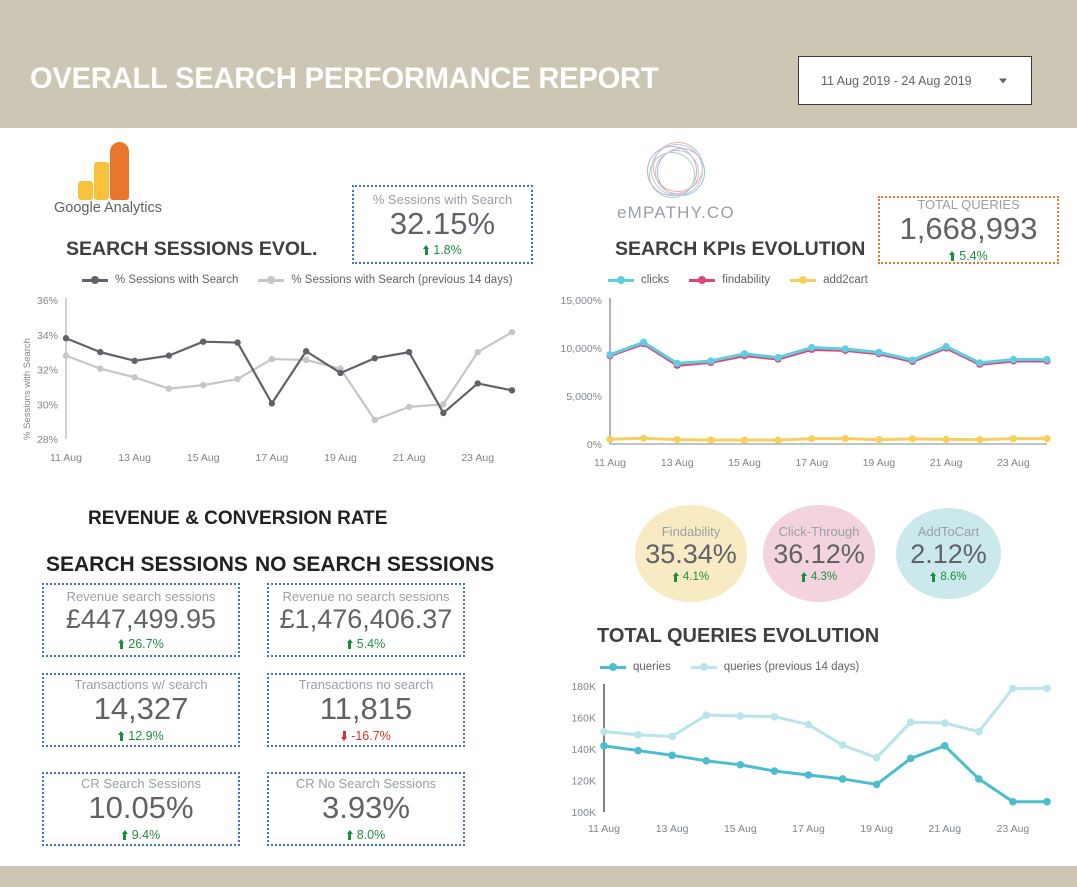 This screenshot has height=887, width=1077. I want to click on scorecard-total-queries: TOTAL QUERIES 1,668,993 5.4%, so click(968, 230).